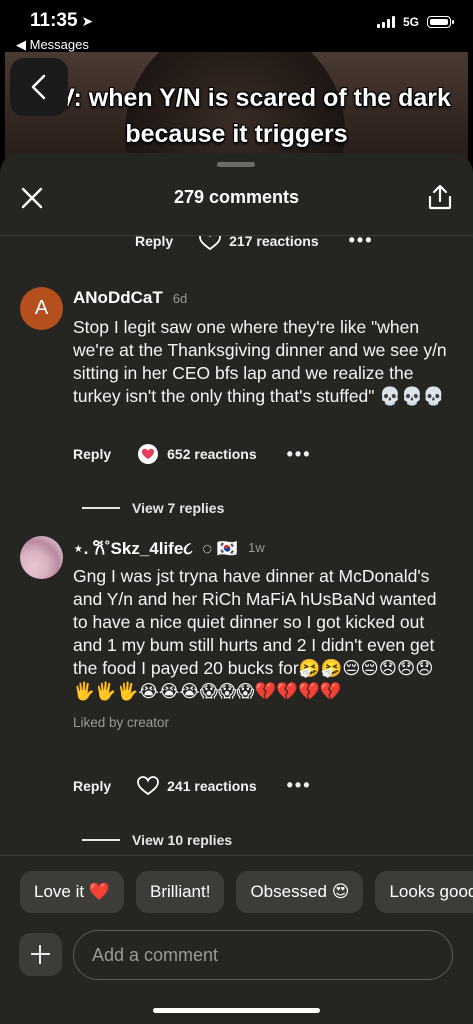 This screenshot has width=473, height=1024. I want to click on heart-reaction-badge-icon, so click(148, 454).